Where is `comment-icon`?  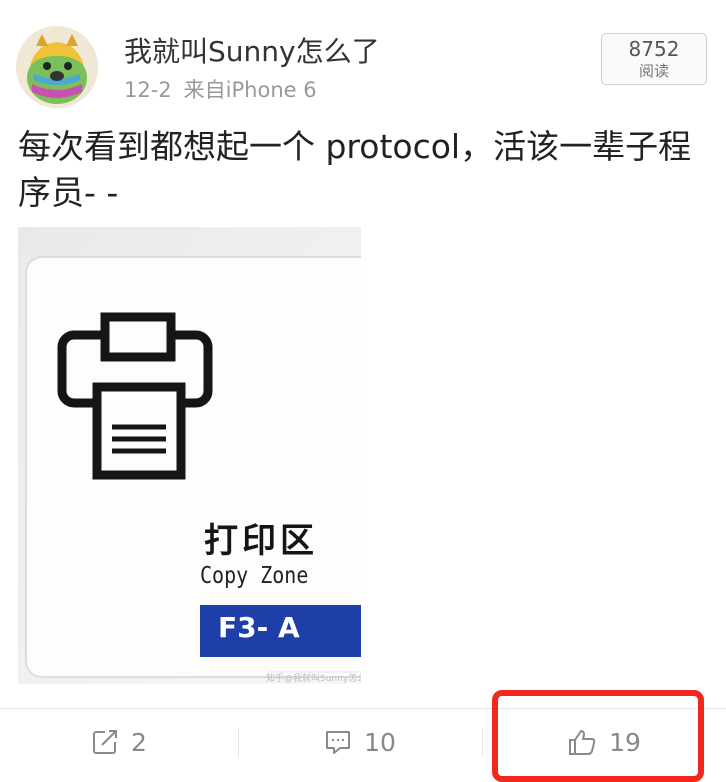 comment-icon is located at coordinates (338, 742).